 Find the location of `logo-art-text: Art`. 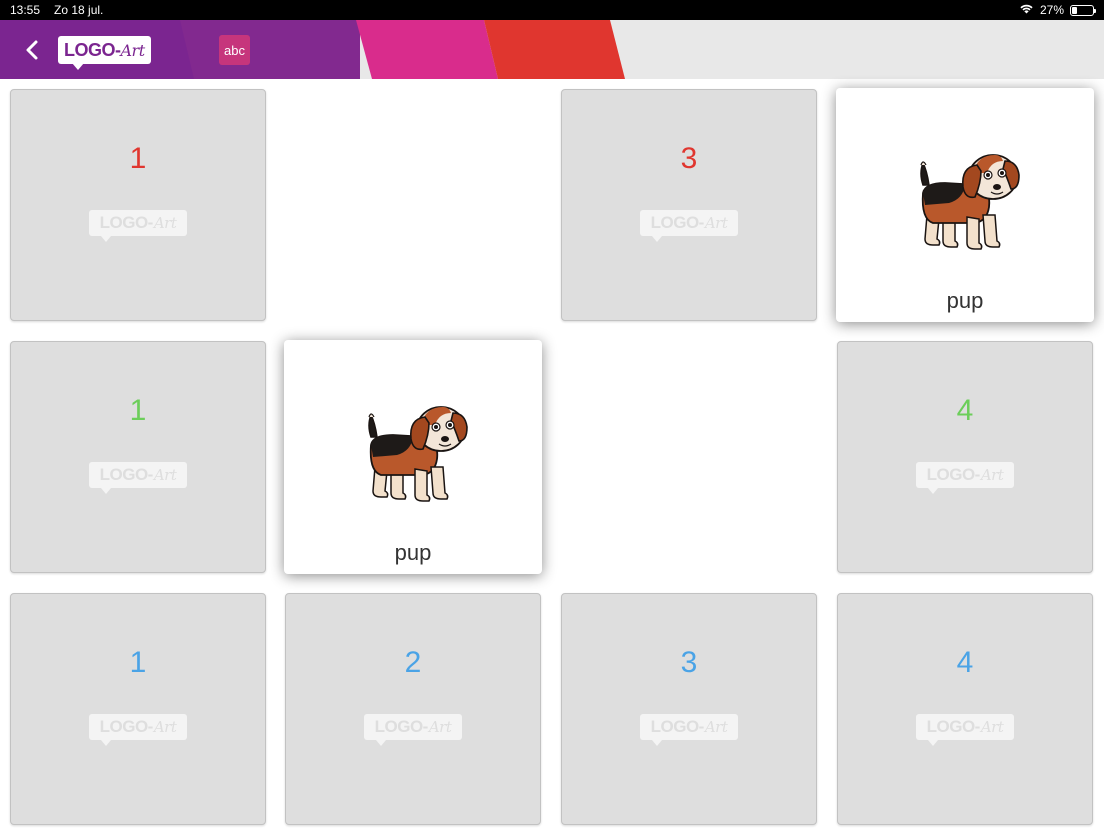

logo-art-text: Art is located at coordinates (133, 50).